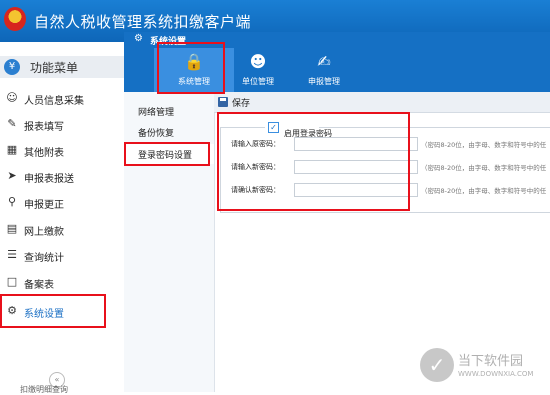 The height and width of the screenshot is (395, 550). I want to click on national-emblem-icon, so click(15, 19).